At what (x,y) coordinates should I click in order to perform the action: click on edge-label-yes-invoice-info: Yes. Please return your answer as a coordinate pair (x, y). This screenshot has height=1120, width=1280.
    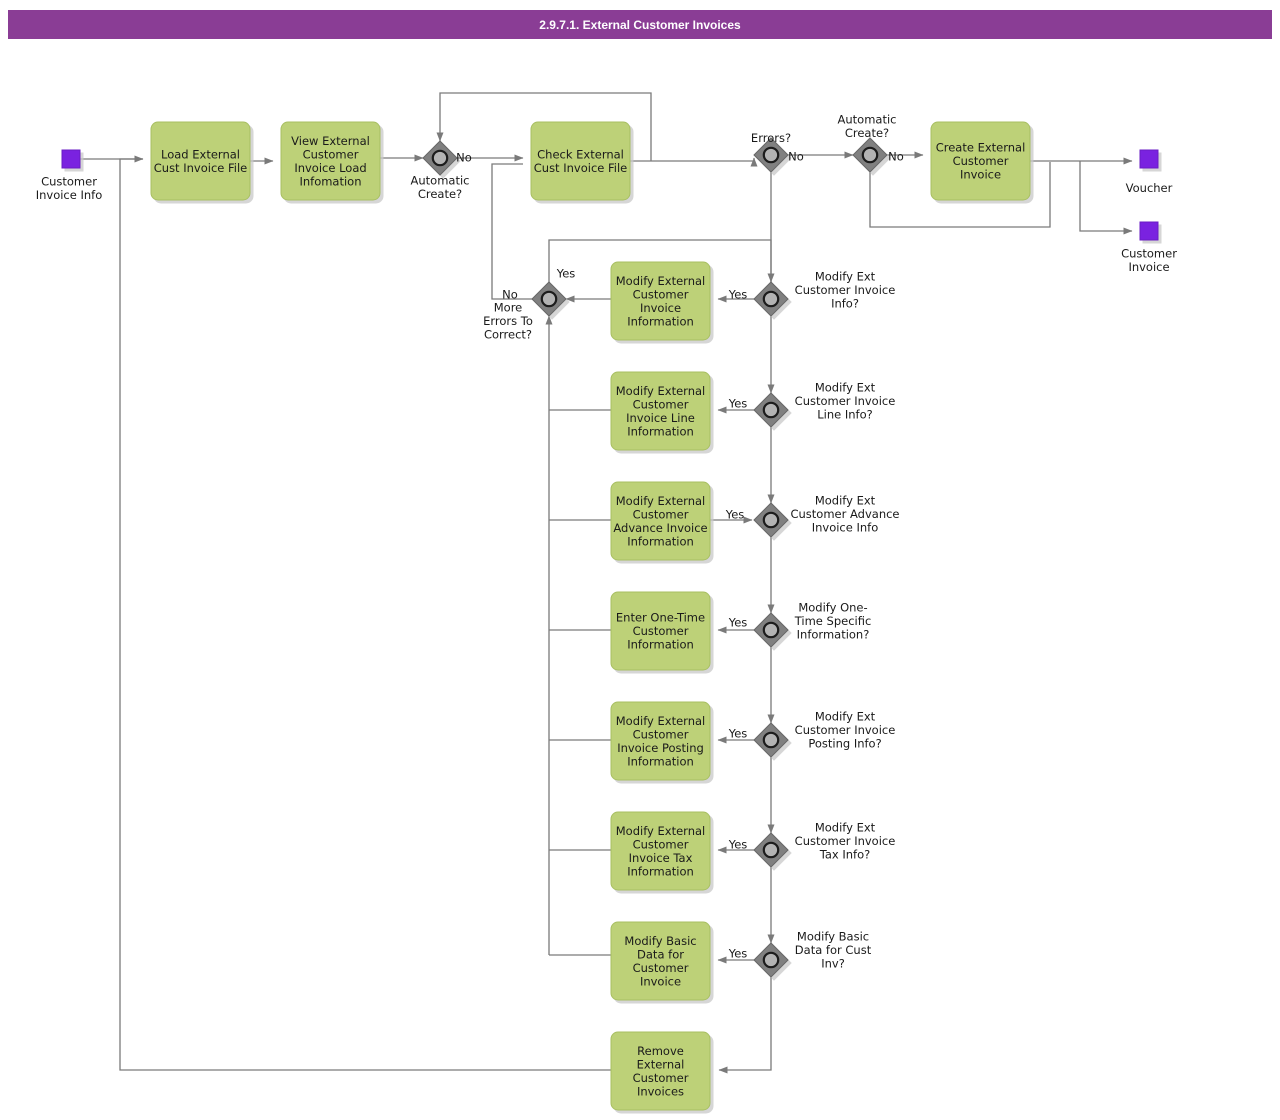
    Looking at the image, I should click on (738, 295).